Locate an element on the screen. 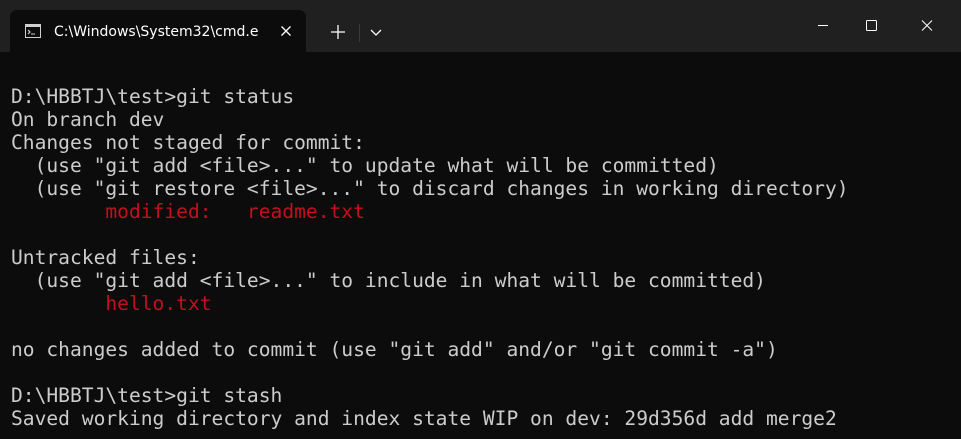 This screenshot has height=439, width=961. line-text: modified: readme.txt is located at coordinates (235, 211).